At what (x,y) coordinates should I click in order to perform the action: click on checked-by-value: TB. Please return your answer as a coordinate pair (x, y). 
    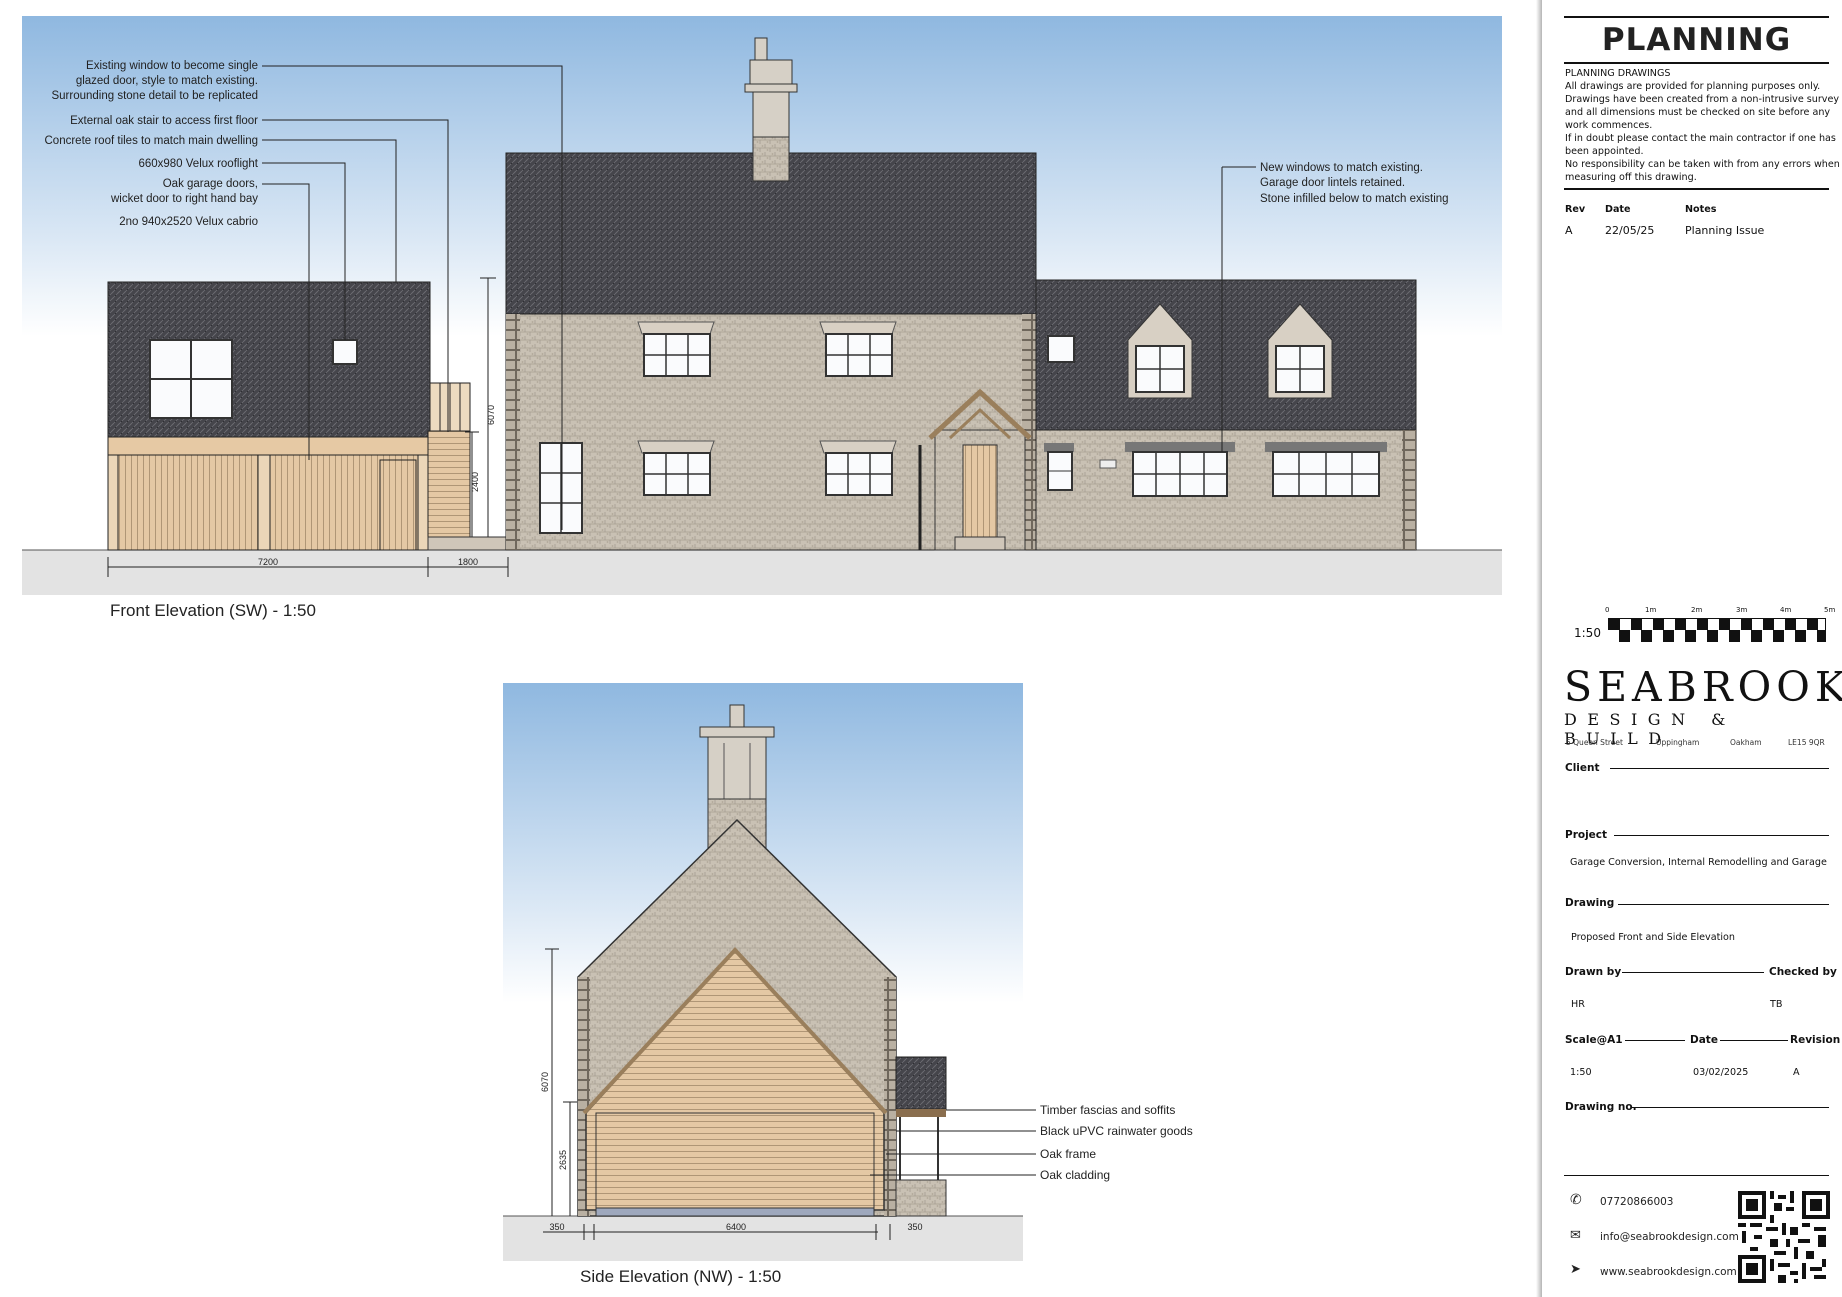
    Looking at the image, I should click on (1776, 1004).